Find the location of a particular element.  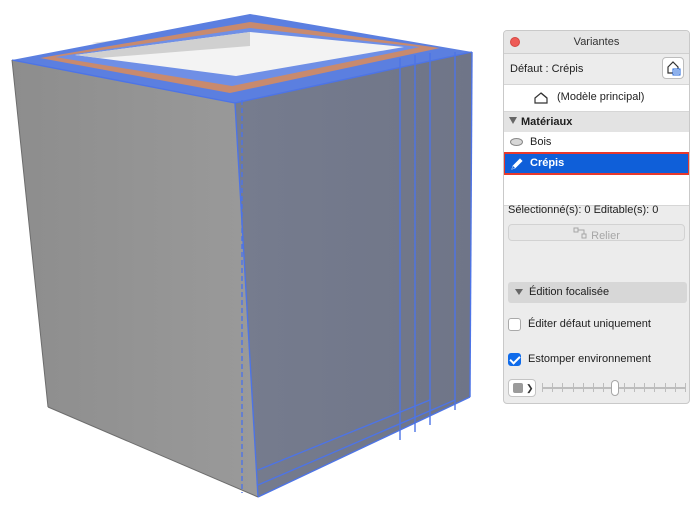

panel-title: Variantes is located at coordinates (596, 42).